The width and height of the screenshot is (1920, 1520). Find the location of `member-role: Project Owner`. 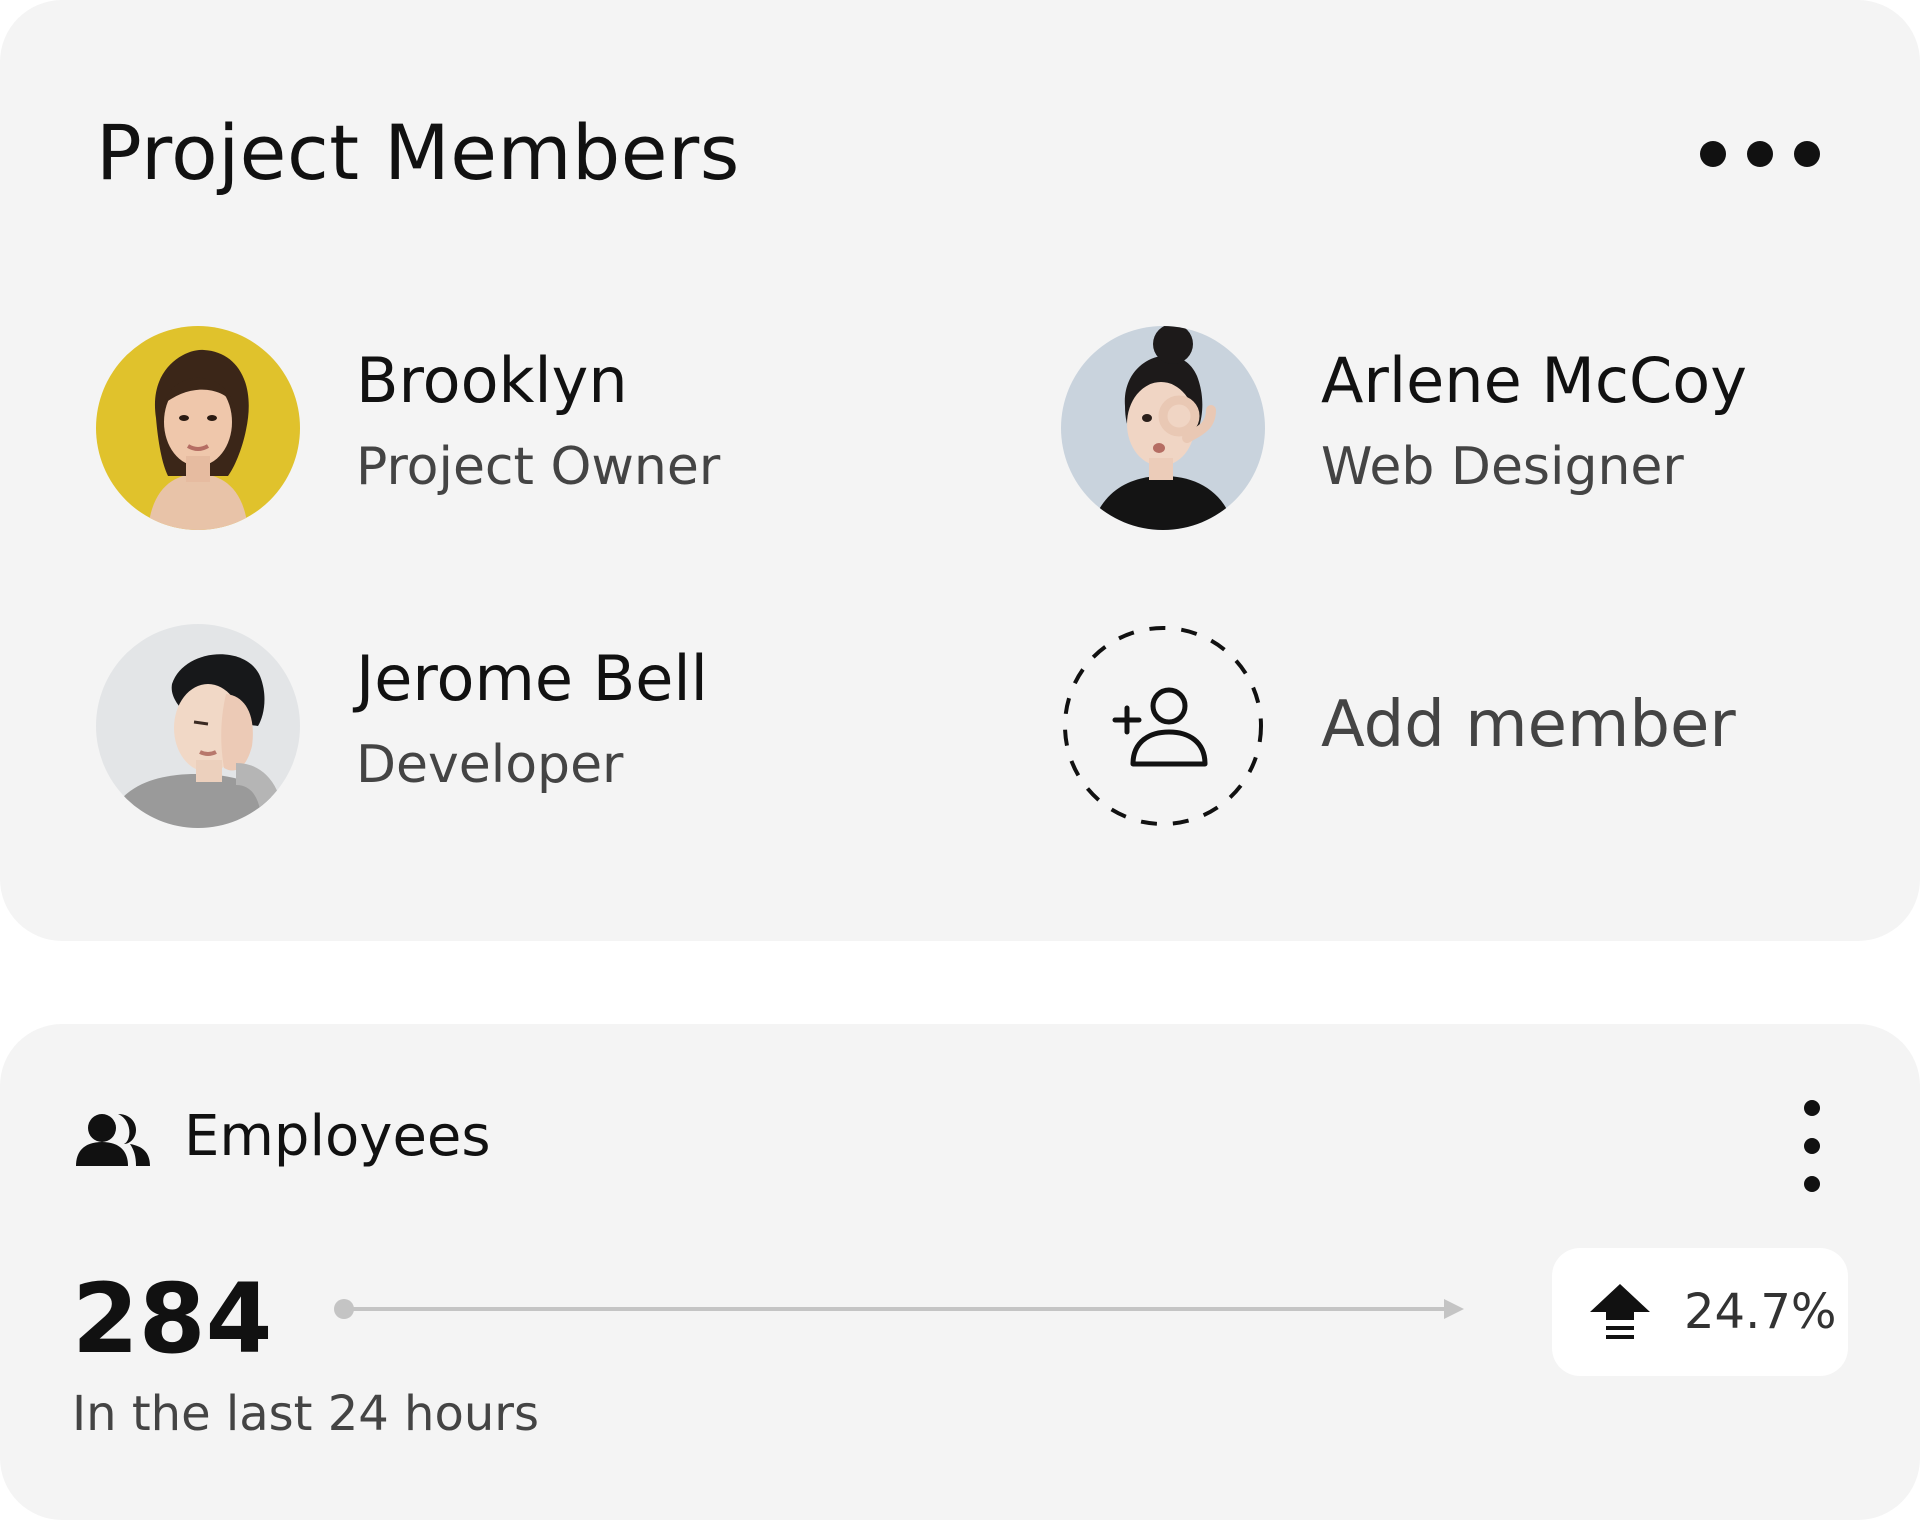

member-role: Project Owner is located at coordinates (538, 467).